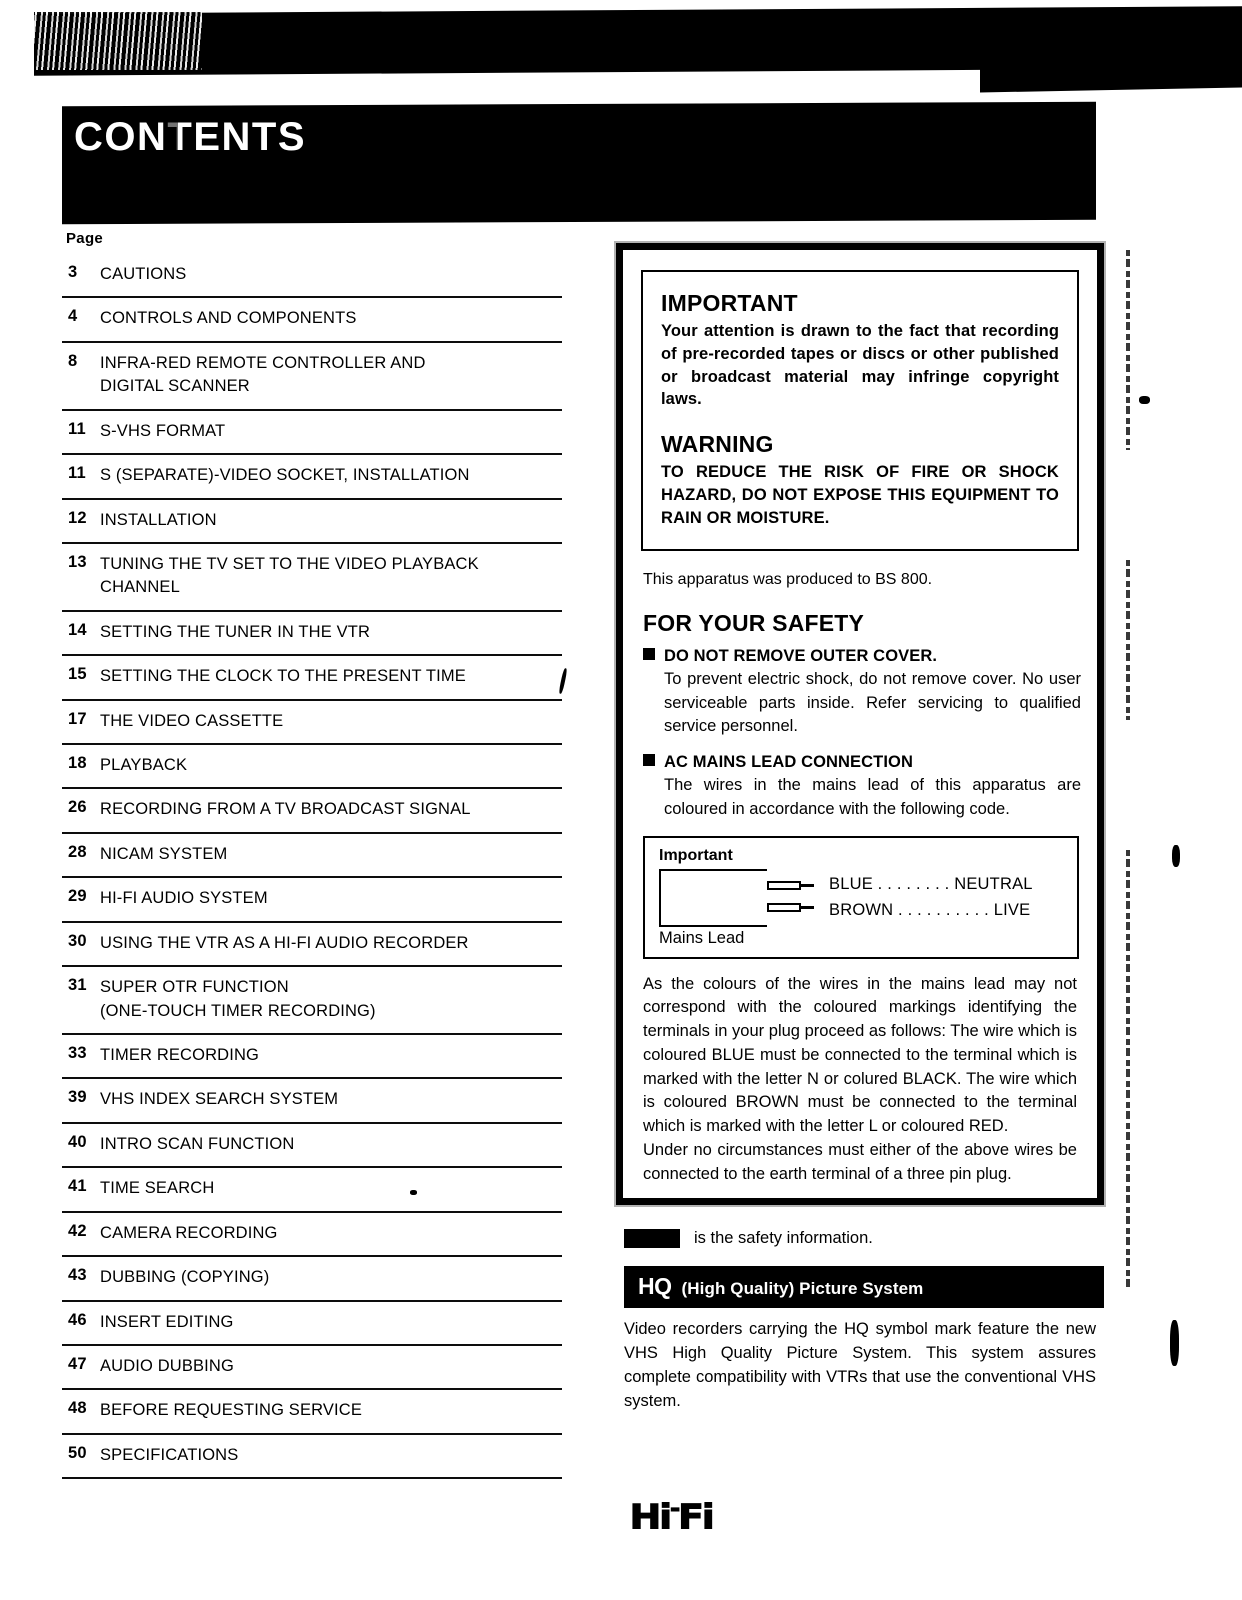 The height and width of the screenshot is (1600, 1242). Describe the element at coordinates (197, 1143) in the screenshot. I see `toc-entry-title: INTRO SCAN FUNCTION` at that location.